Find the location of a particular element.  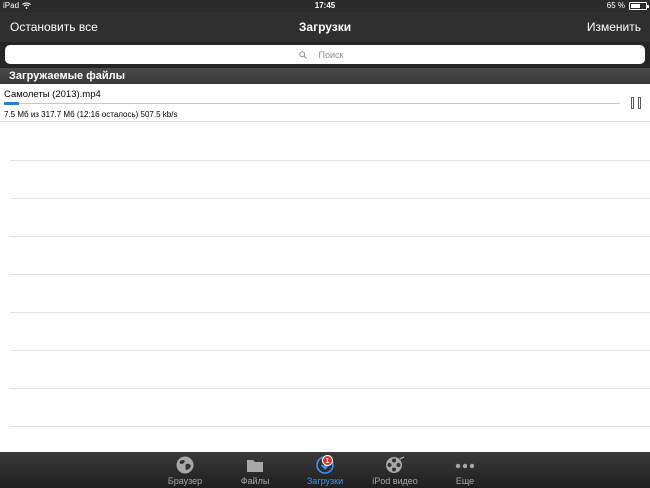

search-field is located at coordinates (325, 54).